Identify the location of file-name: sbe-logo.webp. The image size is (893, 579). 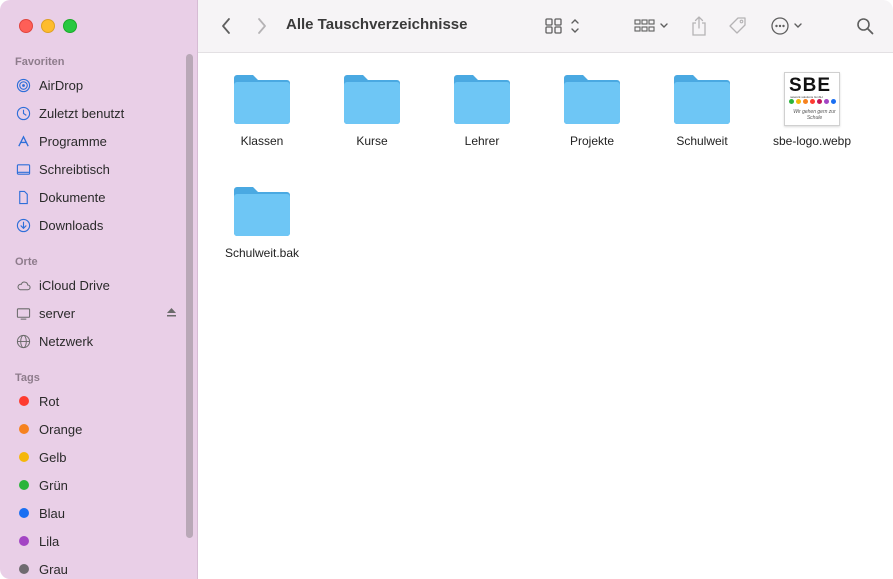
(812, 141).